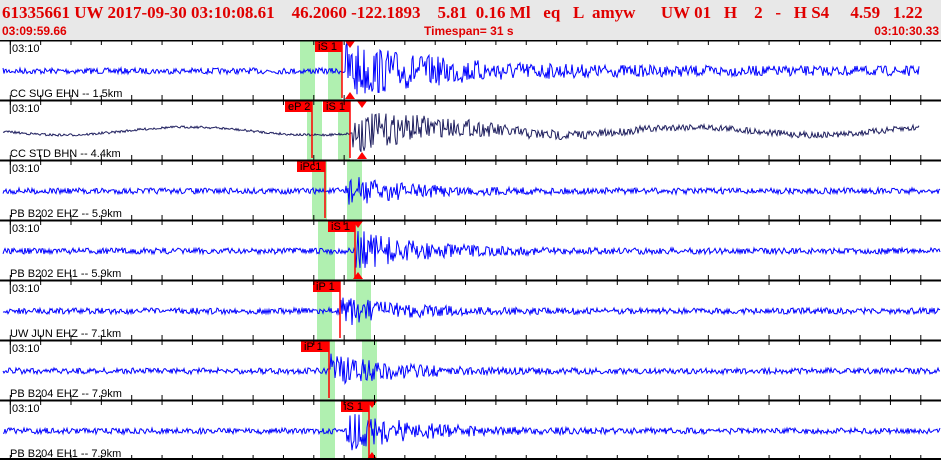 This screenshot has width=941, height=460. I want to click on trace-panel: eP 2 iS 1 03:10 CC STD BHN -- 4.4km, so click(470, 129).